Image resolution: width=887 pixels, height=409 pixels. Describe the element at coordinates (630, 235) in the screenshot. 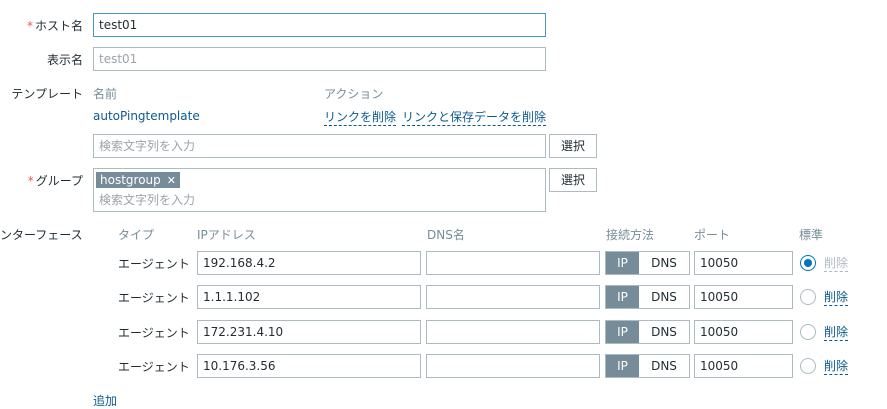

I see `interfaces-col-connect: 接続方法` at that location.